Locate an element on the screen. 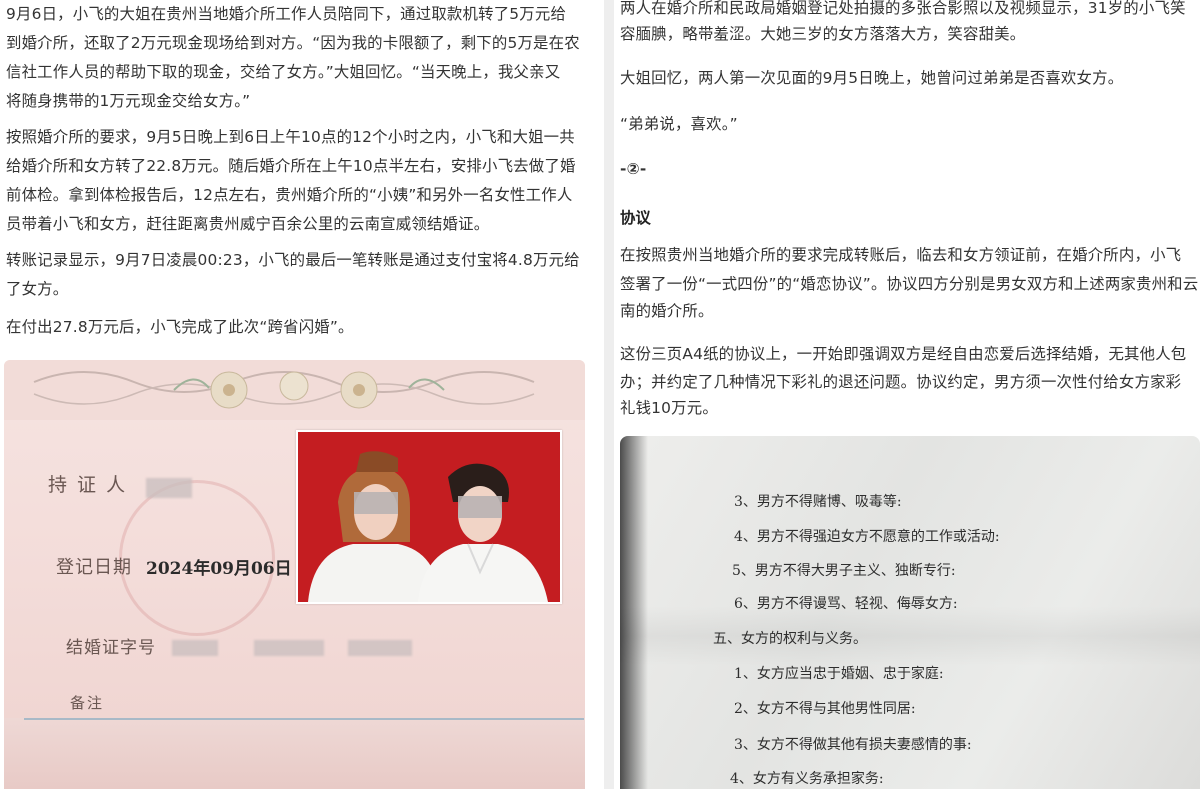  agreement-line: 6、男方不得谩骂、轻视、侮辱女方: is located at coordinates (846, 604).